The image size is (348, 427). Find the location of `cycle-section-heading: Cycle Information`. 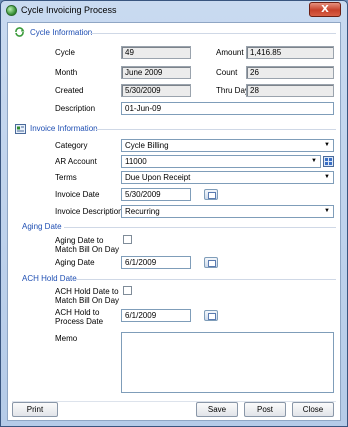

cycle-section-heading: Cycle Information is located at coordinates (61, 32).